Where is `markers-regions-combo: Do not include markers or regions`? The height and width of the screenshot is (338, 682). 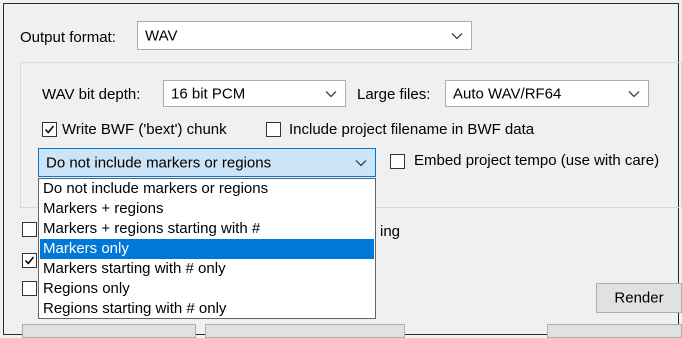 markers-regions-combo: Do not include markers or regions is located at coordinates (207, 162).